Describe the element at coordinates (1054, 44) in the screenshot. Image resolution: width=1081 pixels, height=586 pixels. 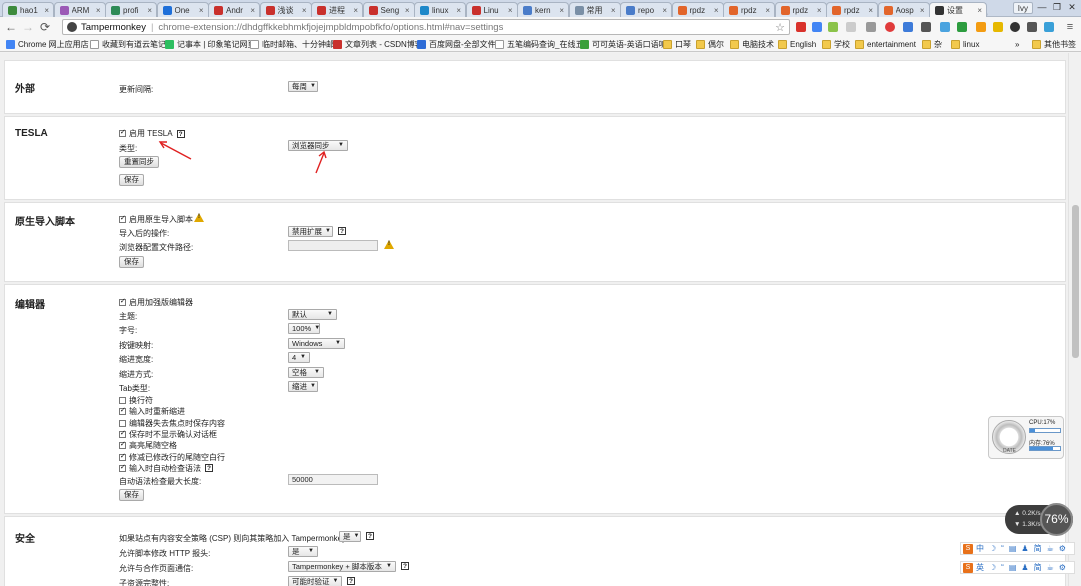
I see `other-bookmarks-folder: 其他书签` at that location.